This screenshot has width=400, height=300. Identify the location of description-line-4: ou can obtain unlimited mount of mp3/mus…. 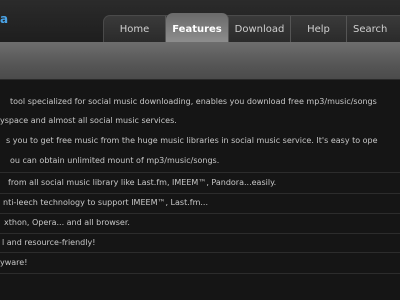
(115, 160).